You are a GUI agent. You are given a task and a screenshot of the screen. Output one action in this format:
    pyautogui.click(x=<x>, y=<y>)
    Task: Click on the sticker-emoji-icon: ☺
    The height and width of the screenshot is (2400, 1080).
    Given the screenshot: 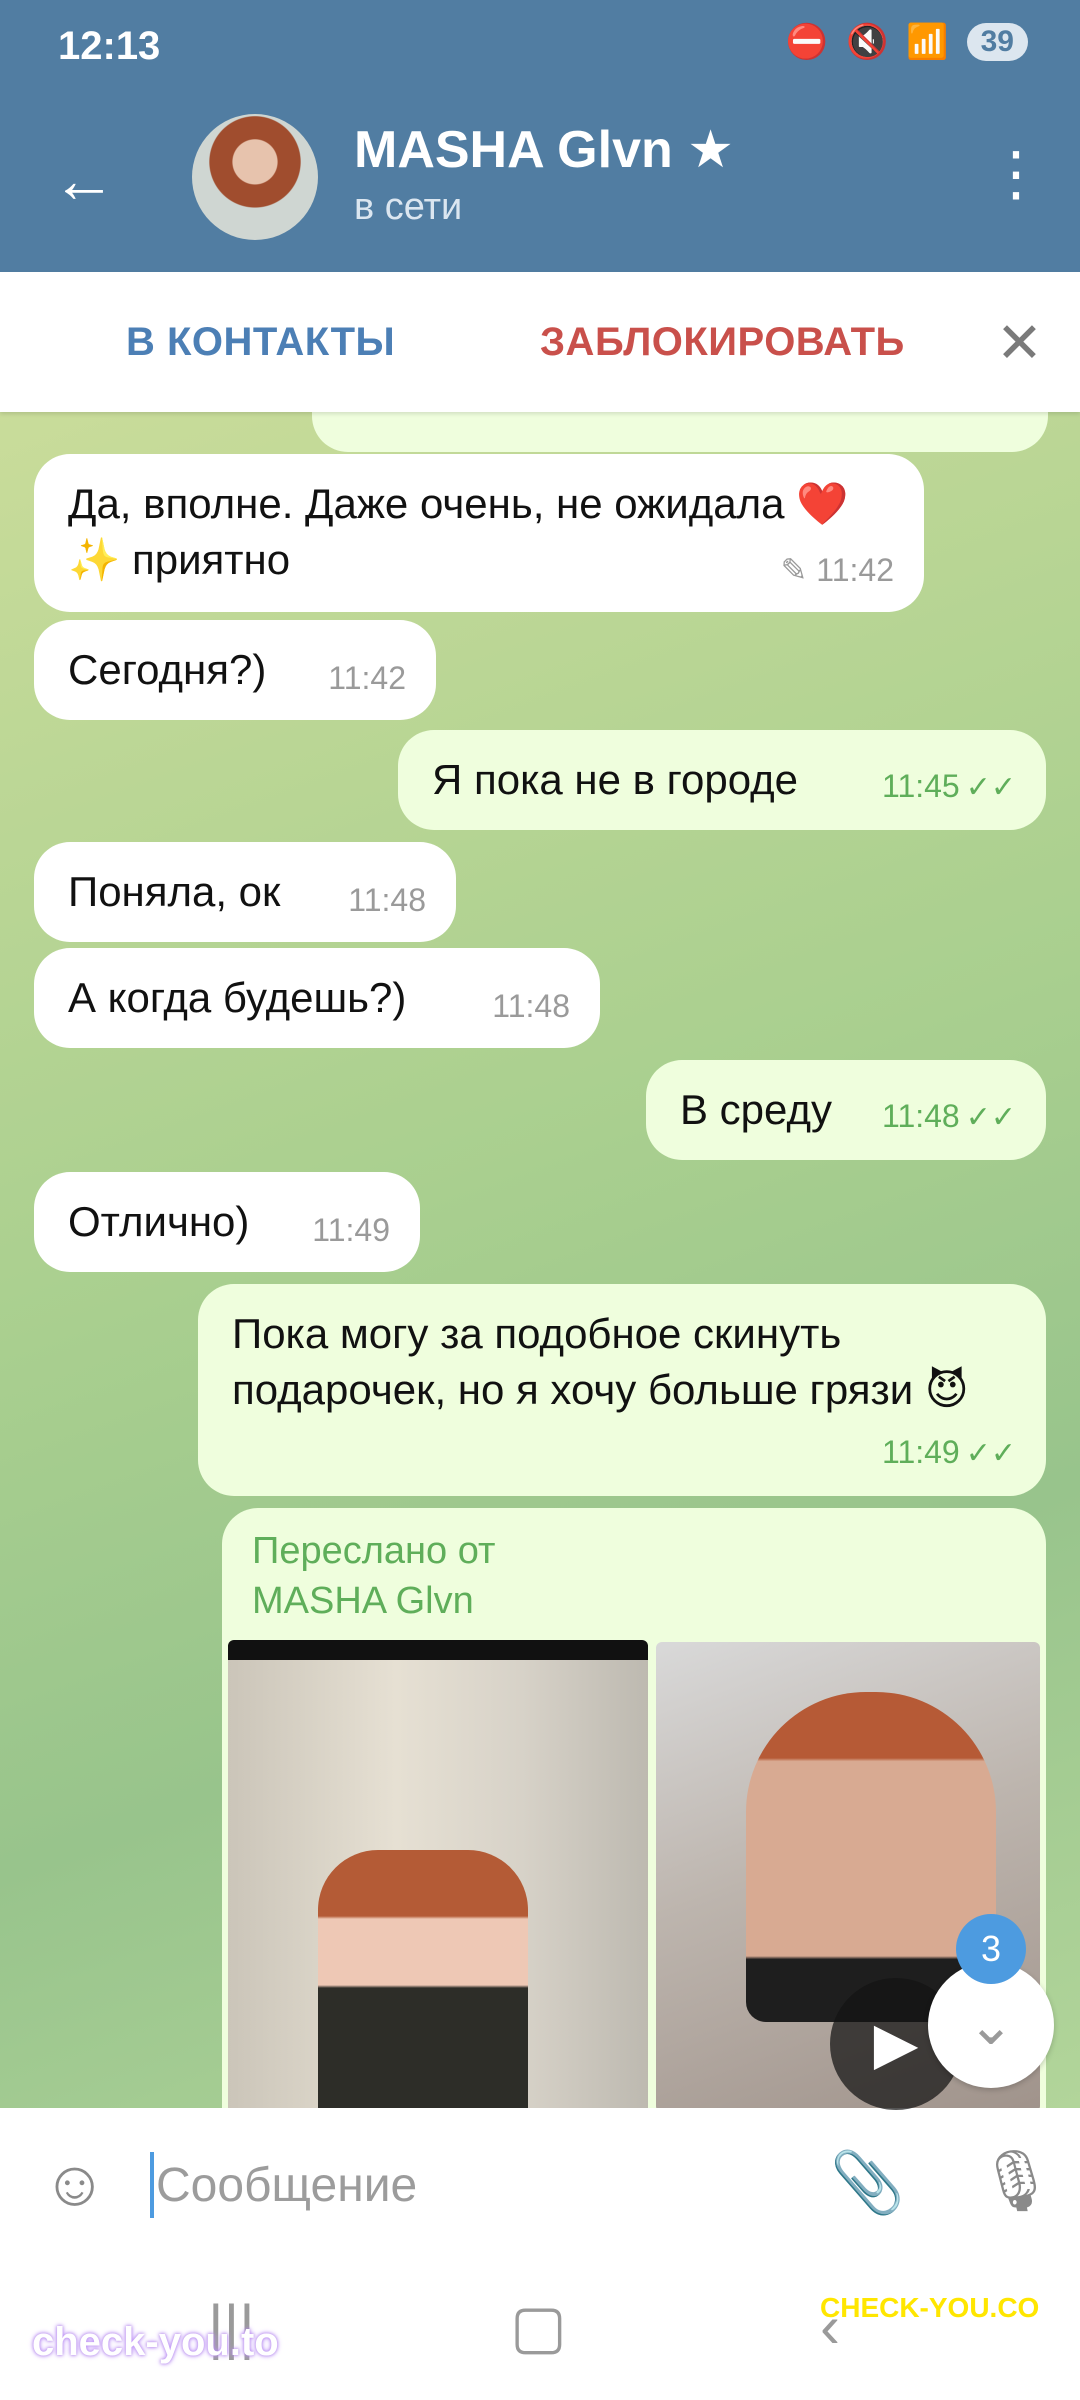 What is the action you would take?
    pyautogui.click(x=74, y=2183)
    